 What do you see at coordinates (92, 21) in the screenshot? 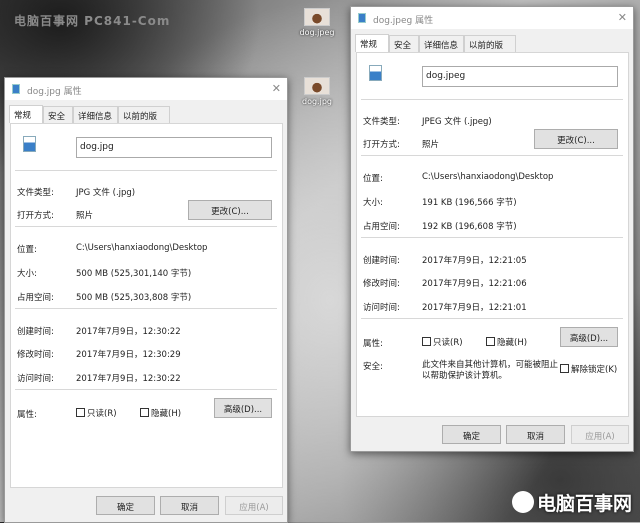
I see `watermark: 电脑百事网 PC841-Com` at bounding box center [92, 21].